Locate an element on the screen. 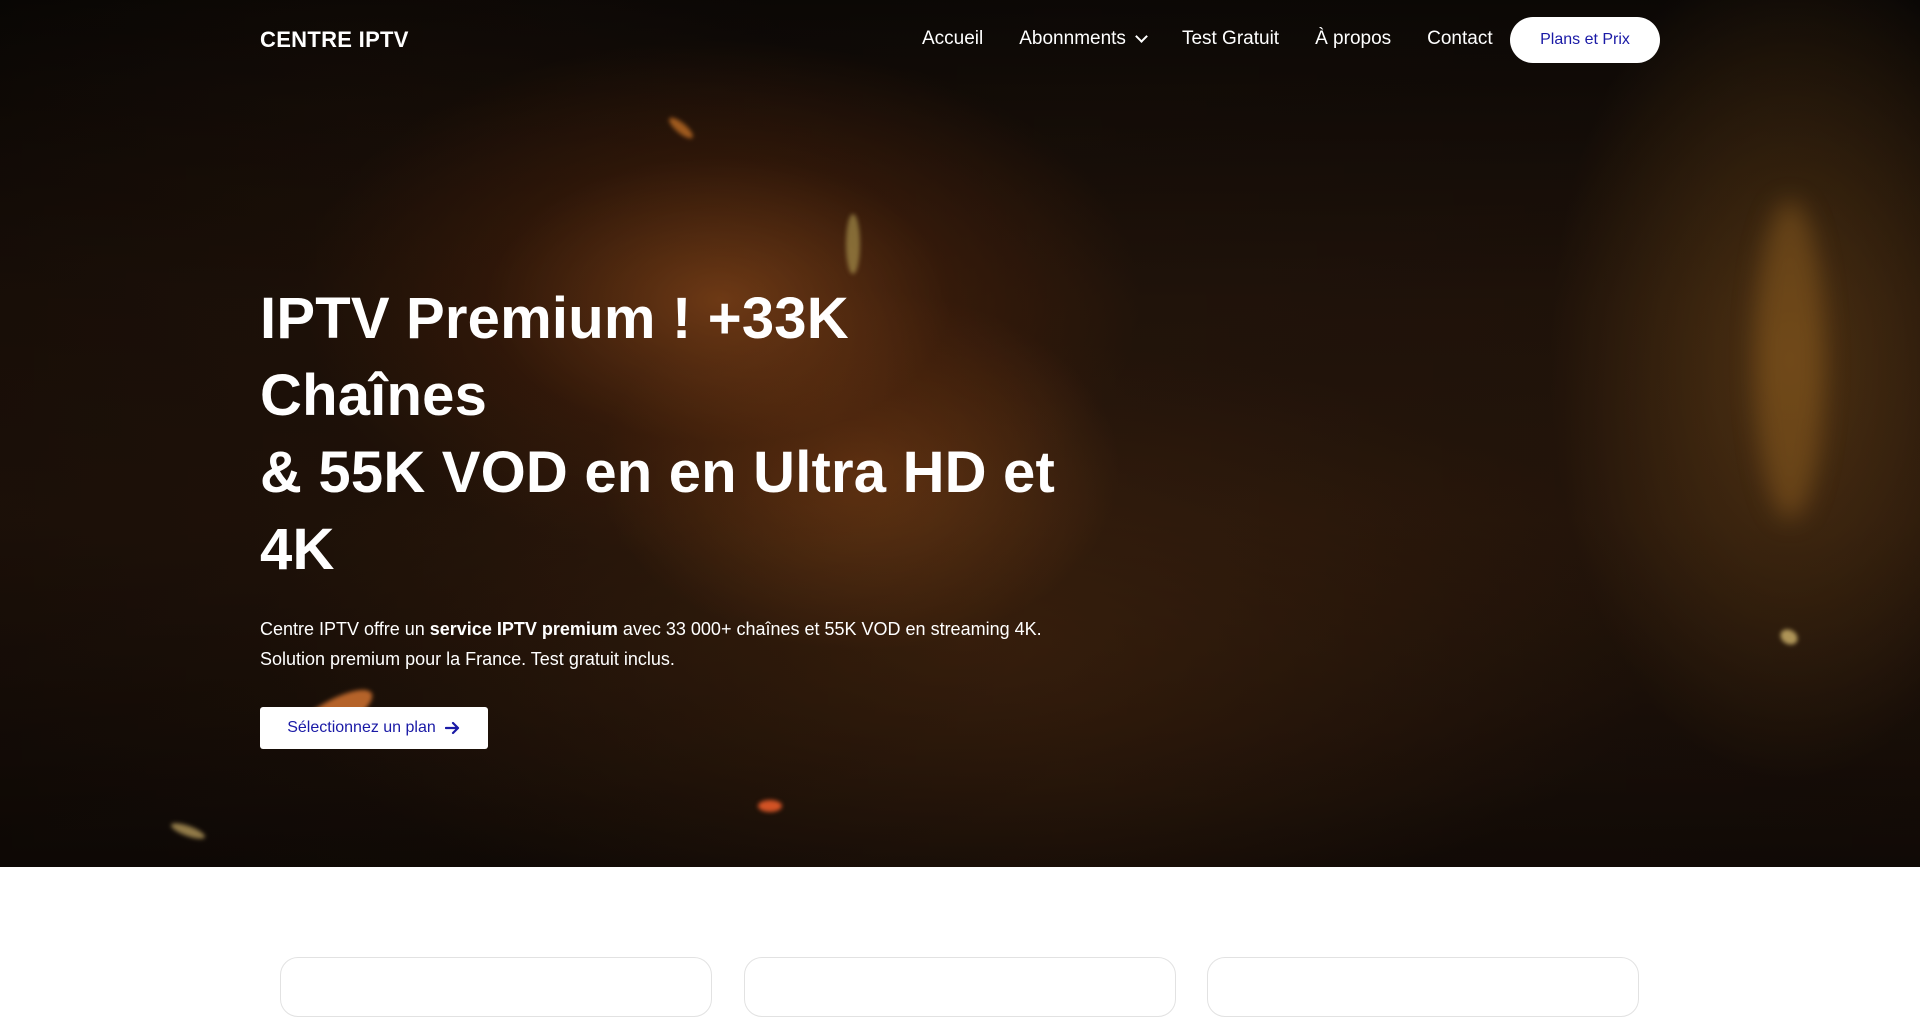  fire-glow is located at coordinates (1790, 360).